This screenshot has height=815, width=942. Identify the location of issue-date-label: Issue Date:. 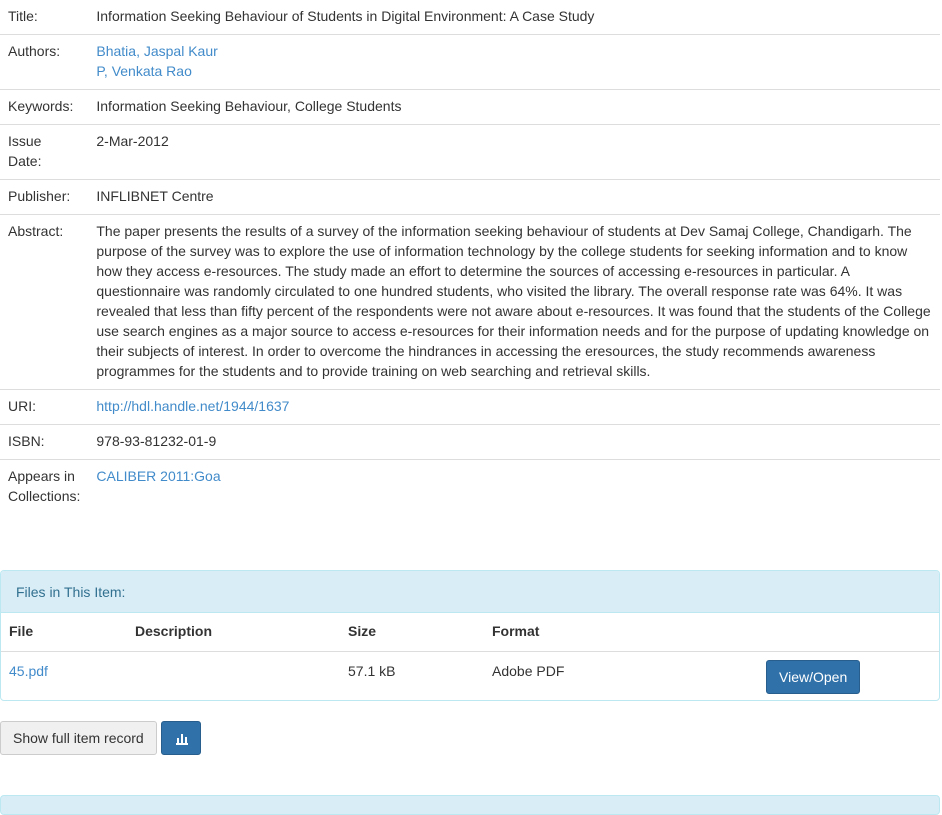
(44, 152).